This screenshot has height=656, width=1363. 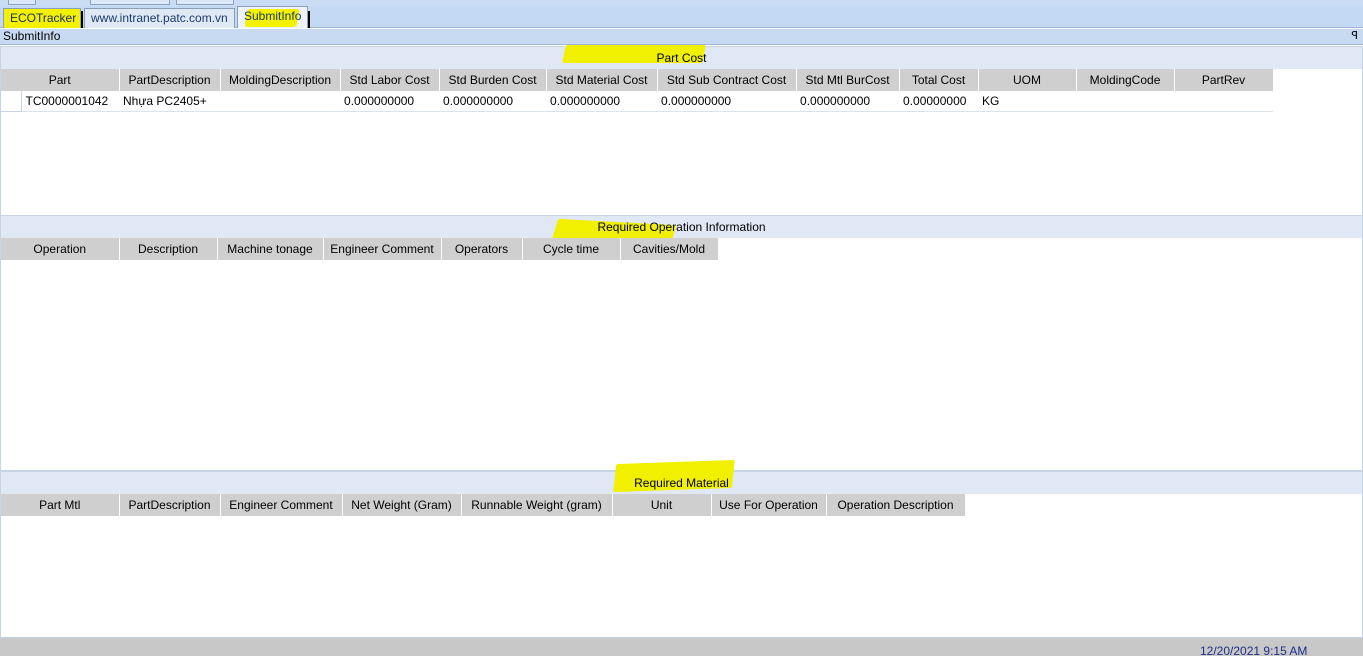 I want to click on status-datetime: 12/20/2021 9:15 AM, so click(x=1254, y=650).